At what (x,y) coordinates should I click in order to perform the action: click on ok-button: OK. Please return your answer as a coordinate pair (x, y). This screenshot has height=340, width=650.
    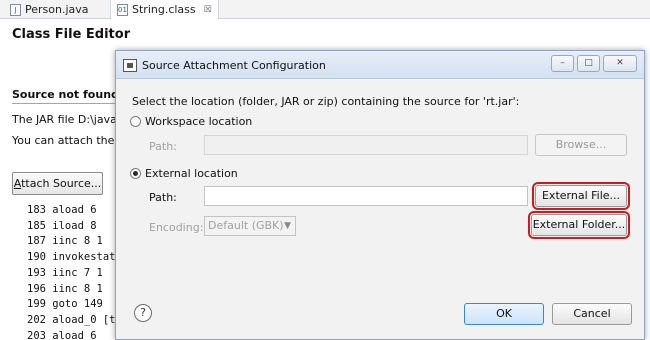
    Looking at the image, I should click on (504, 314).